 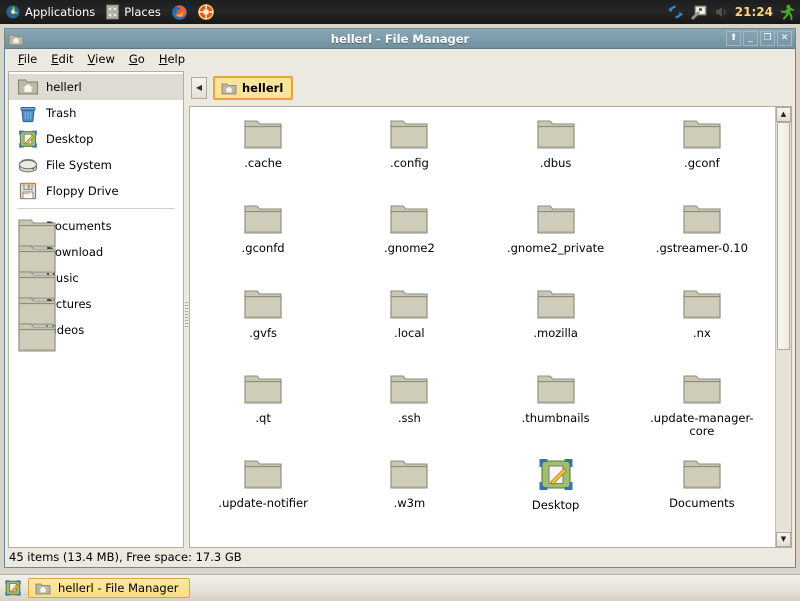 I want to click on sidebar-item-videos: Videos, so click(x=96, y=334).